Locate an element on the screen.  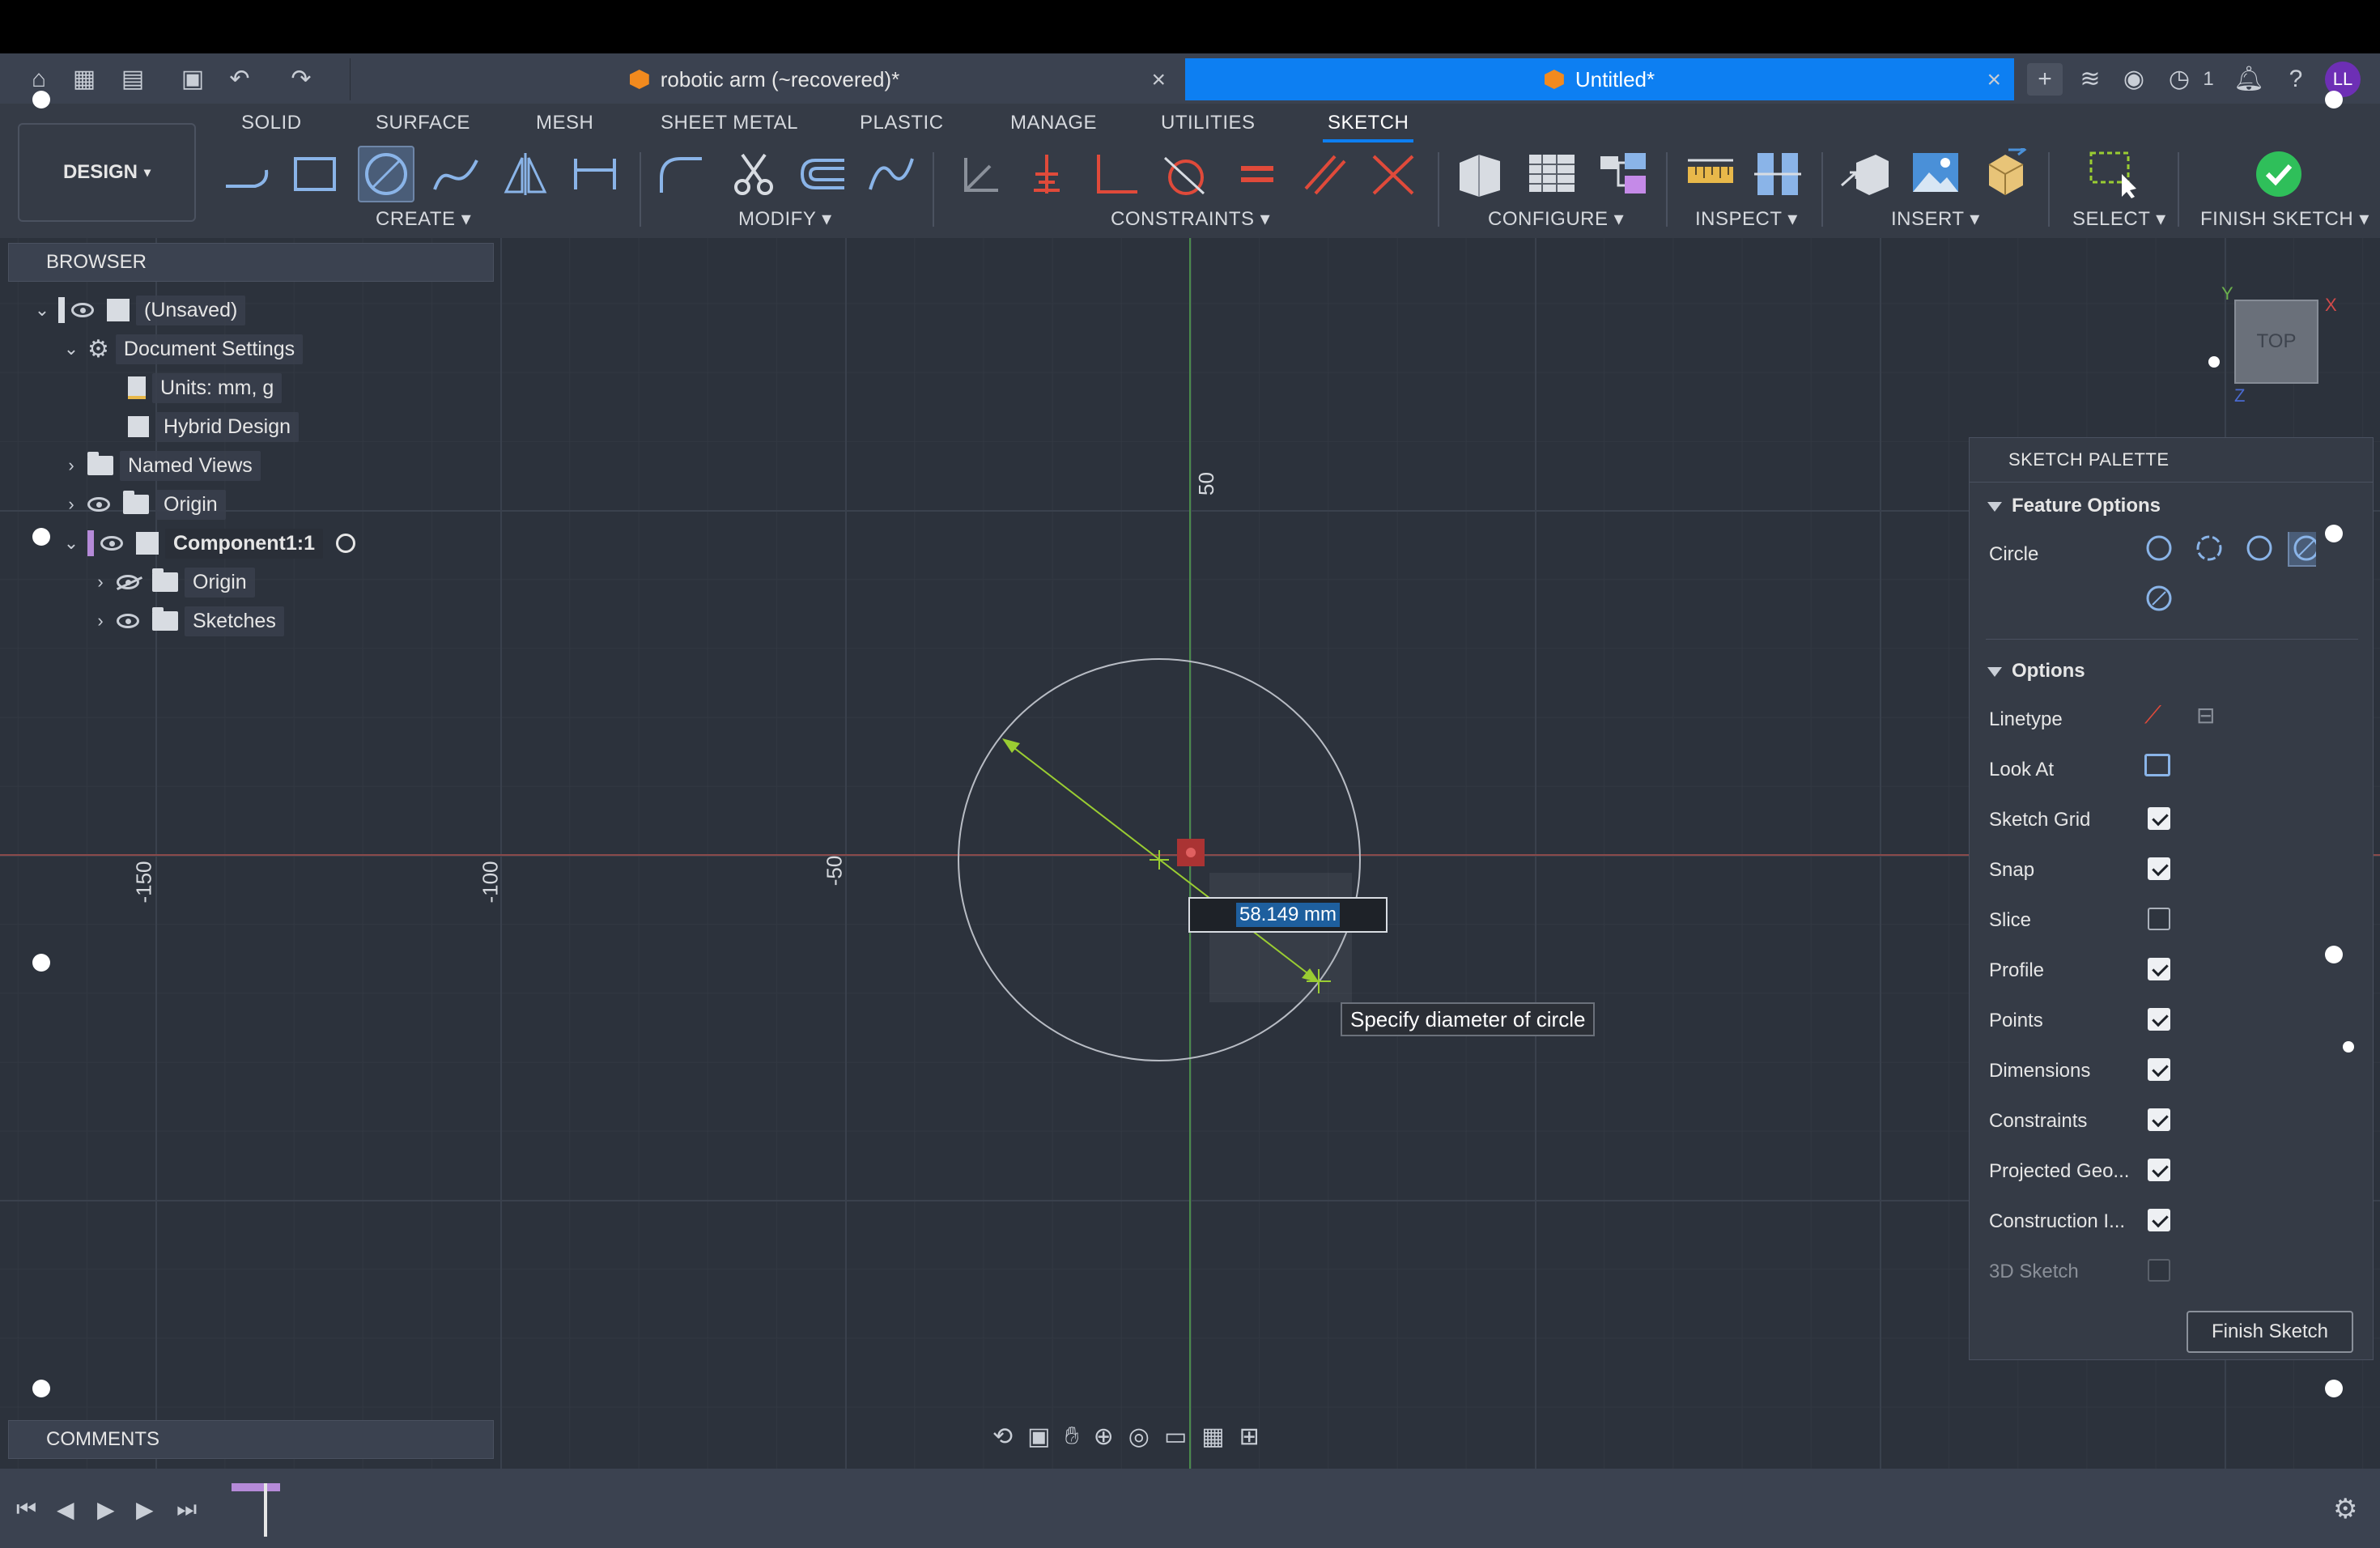
spline-tool-icon is located at coordinates (456, 174).